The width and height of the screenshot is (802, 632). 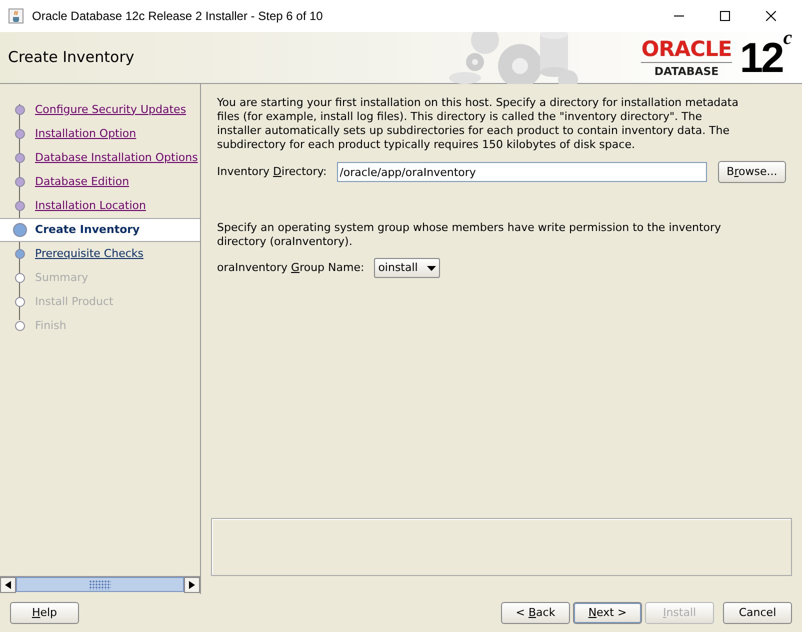 I want to click on page-title: Create Inventory, so click(x=71, y=57).